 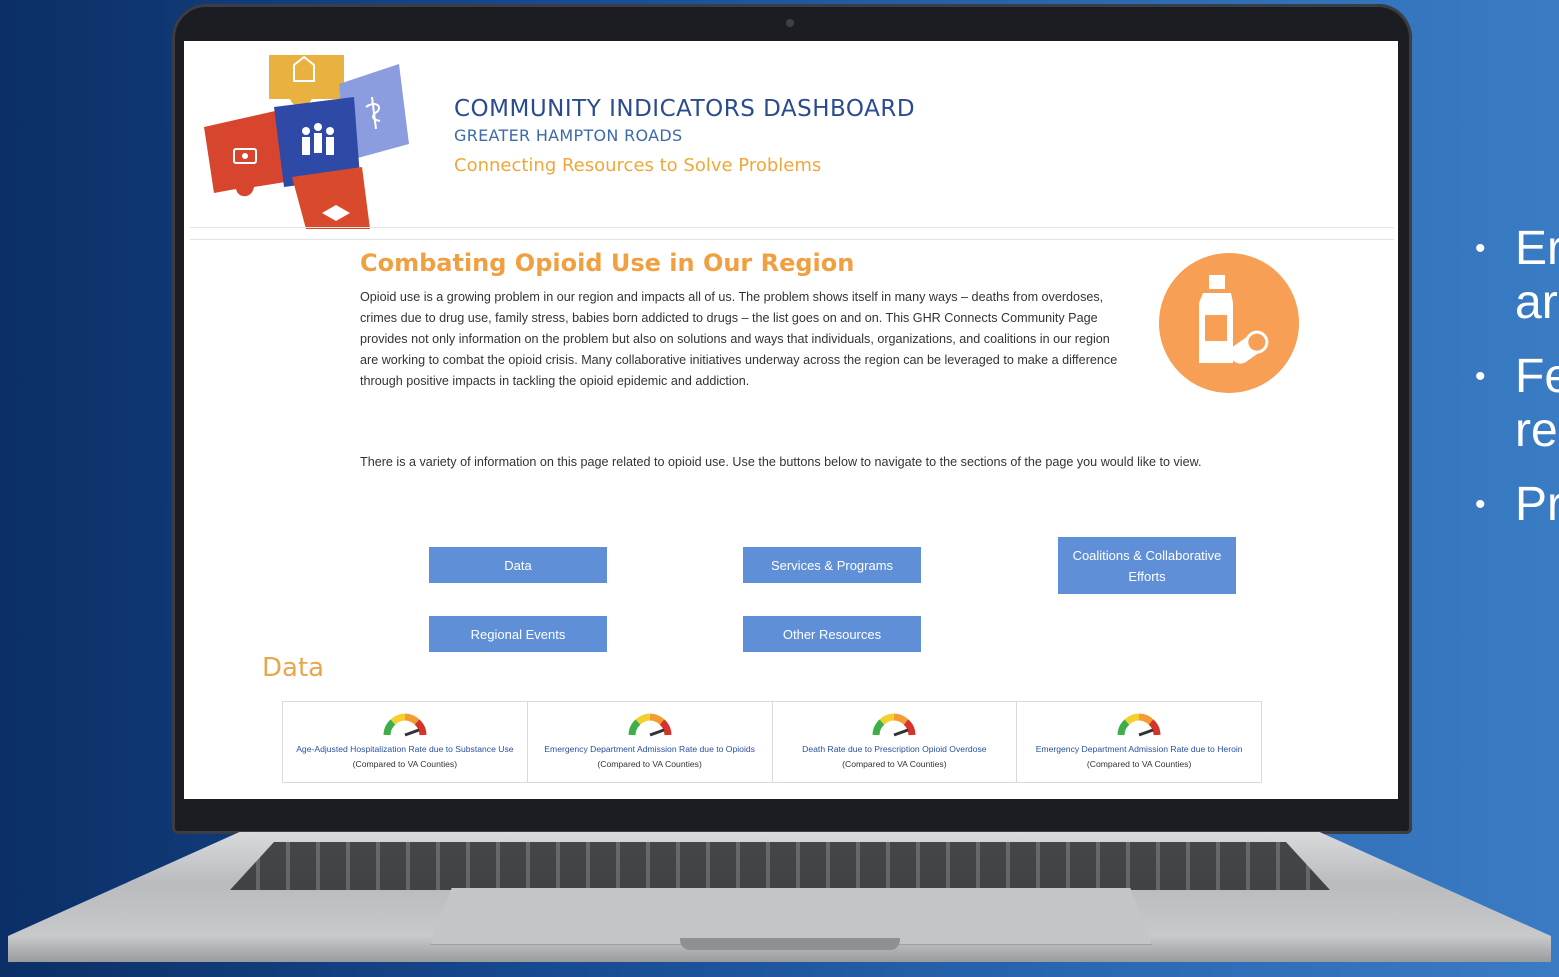 I want to click on data-section-heading: Data, so click(x=293, y=668).